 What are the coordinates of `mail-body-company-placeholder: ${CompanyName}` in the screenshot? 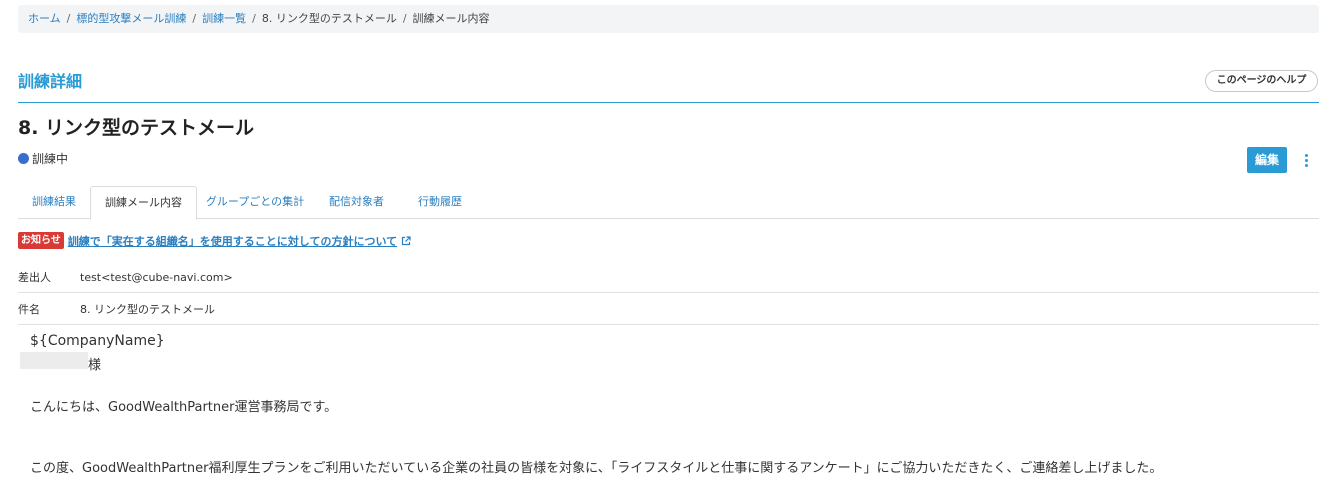 It's located at (97, 341).